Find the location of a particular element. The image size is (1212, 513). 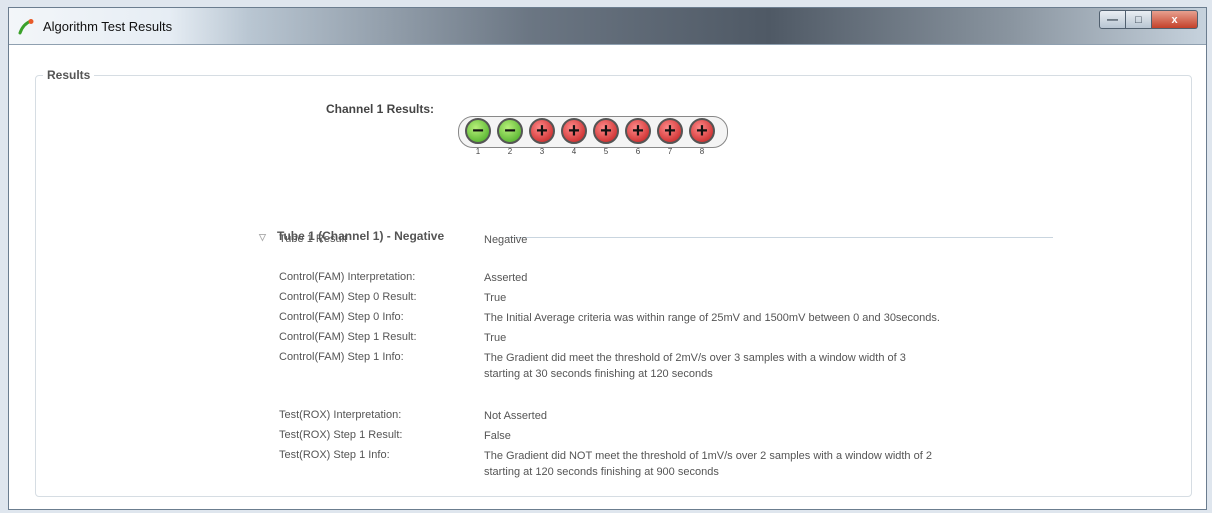

tube-indicator-7: + is located at coordinates (670, 131).